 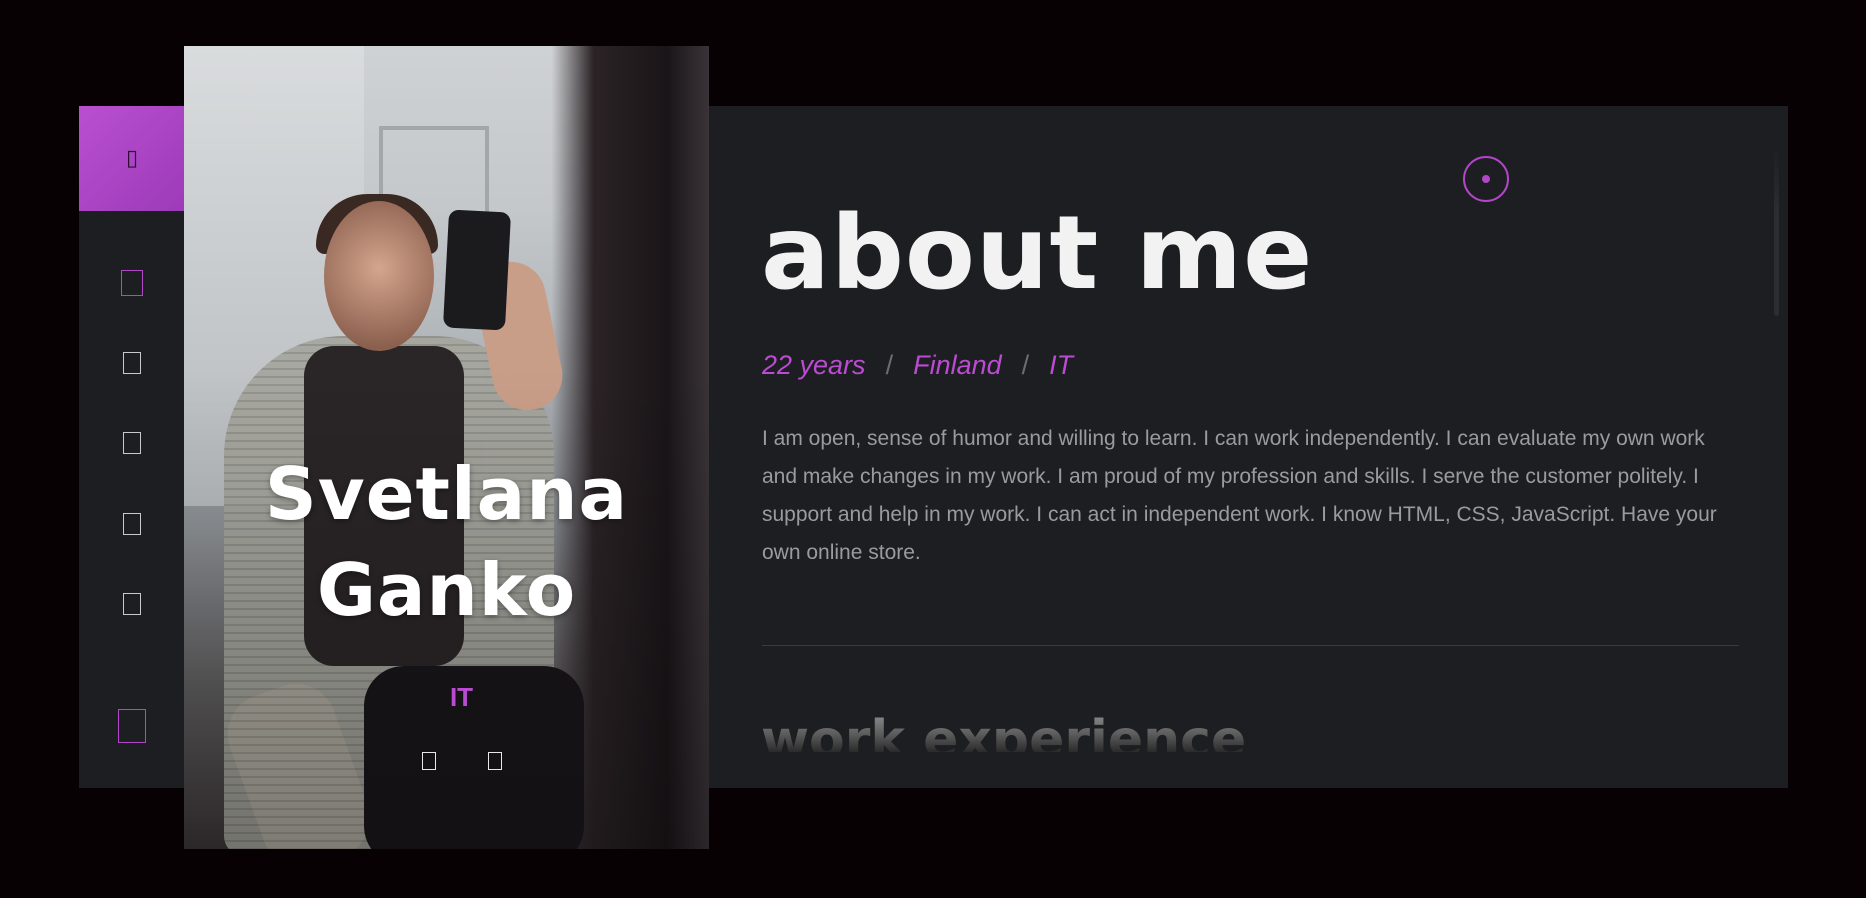 I want to click on user-icon, so click(x=132, y=363).